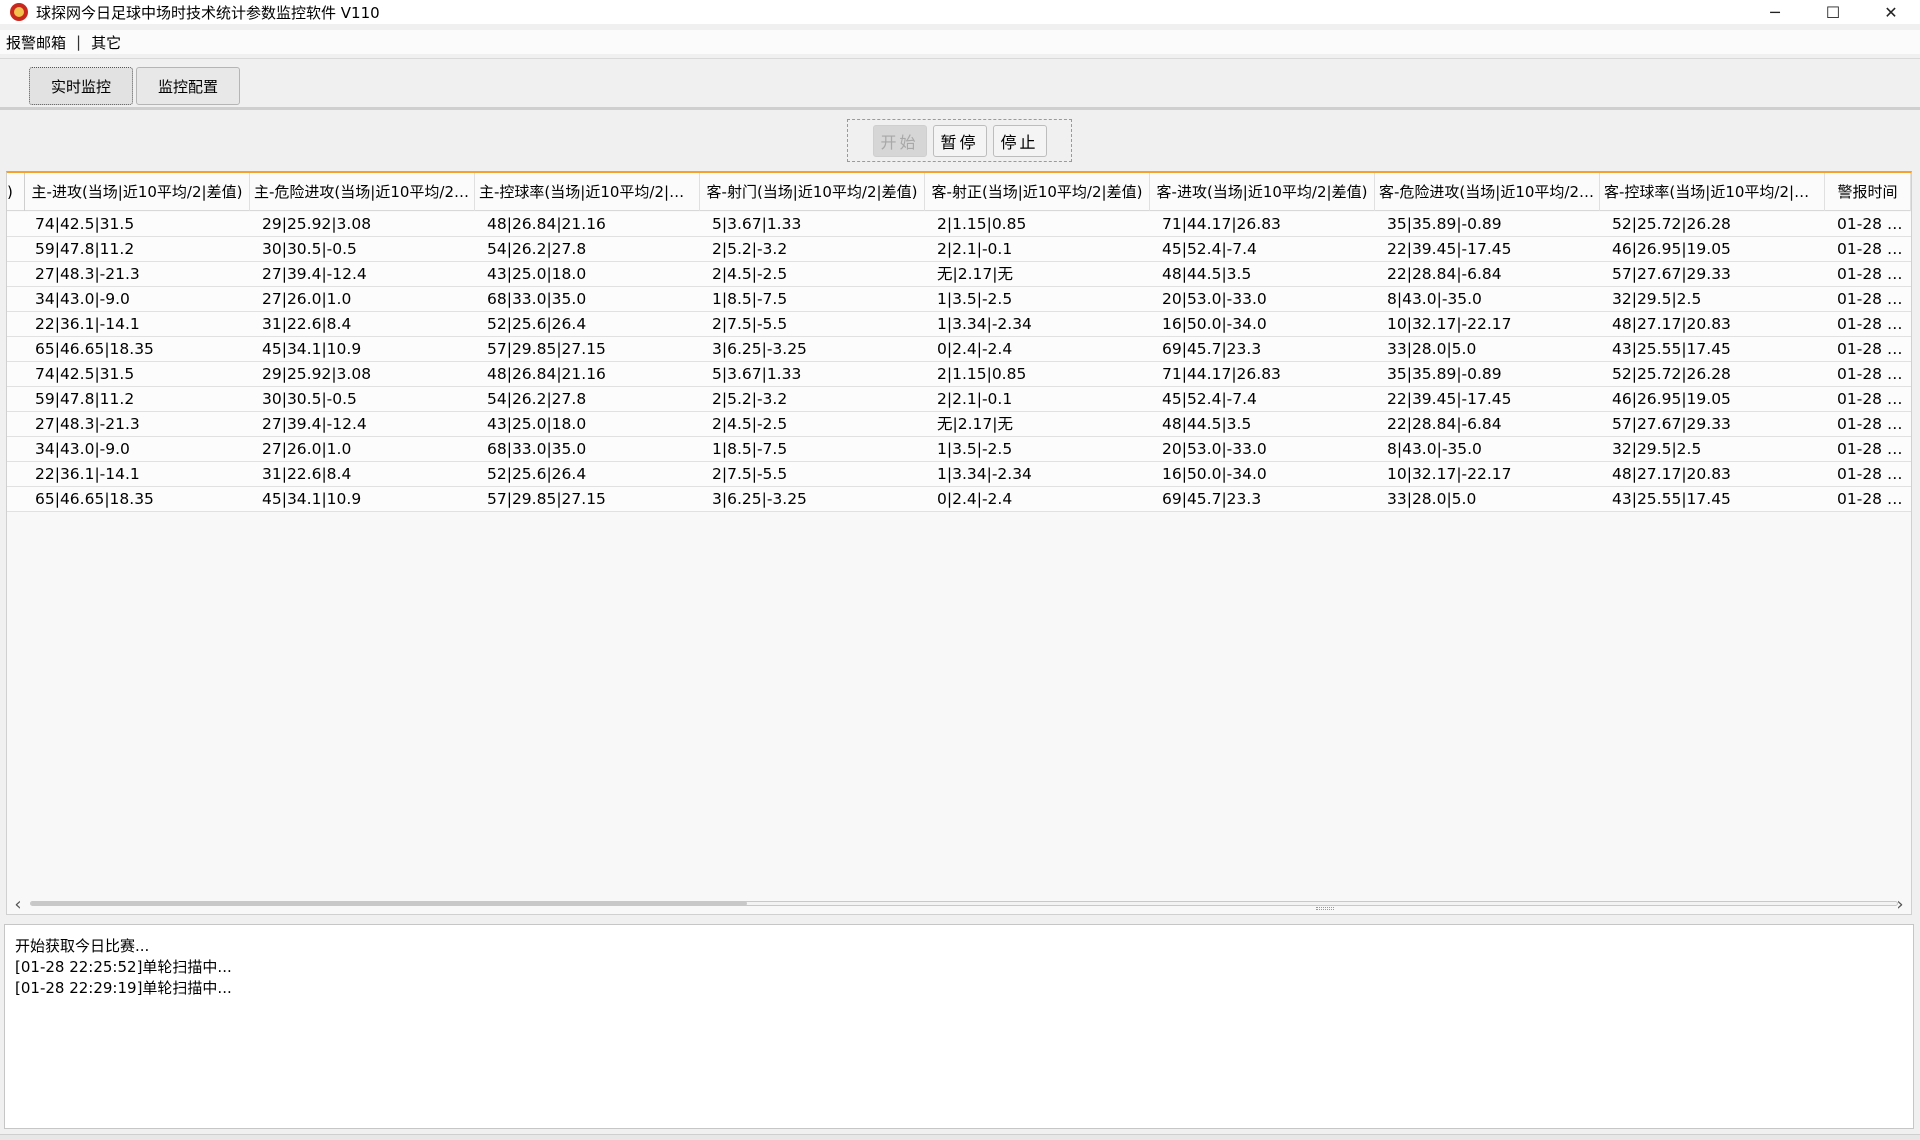 The height and width of the screenshot is (1140, 1920). I want to click on table-cell: 22|39.45|-17.45, so click(1449, 249).